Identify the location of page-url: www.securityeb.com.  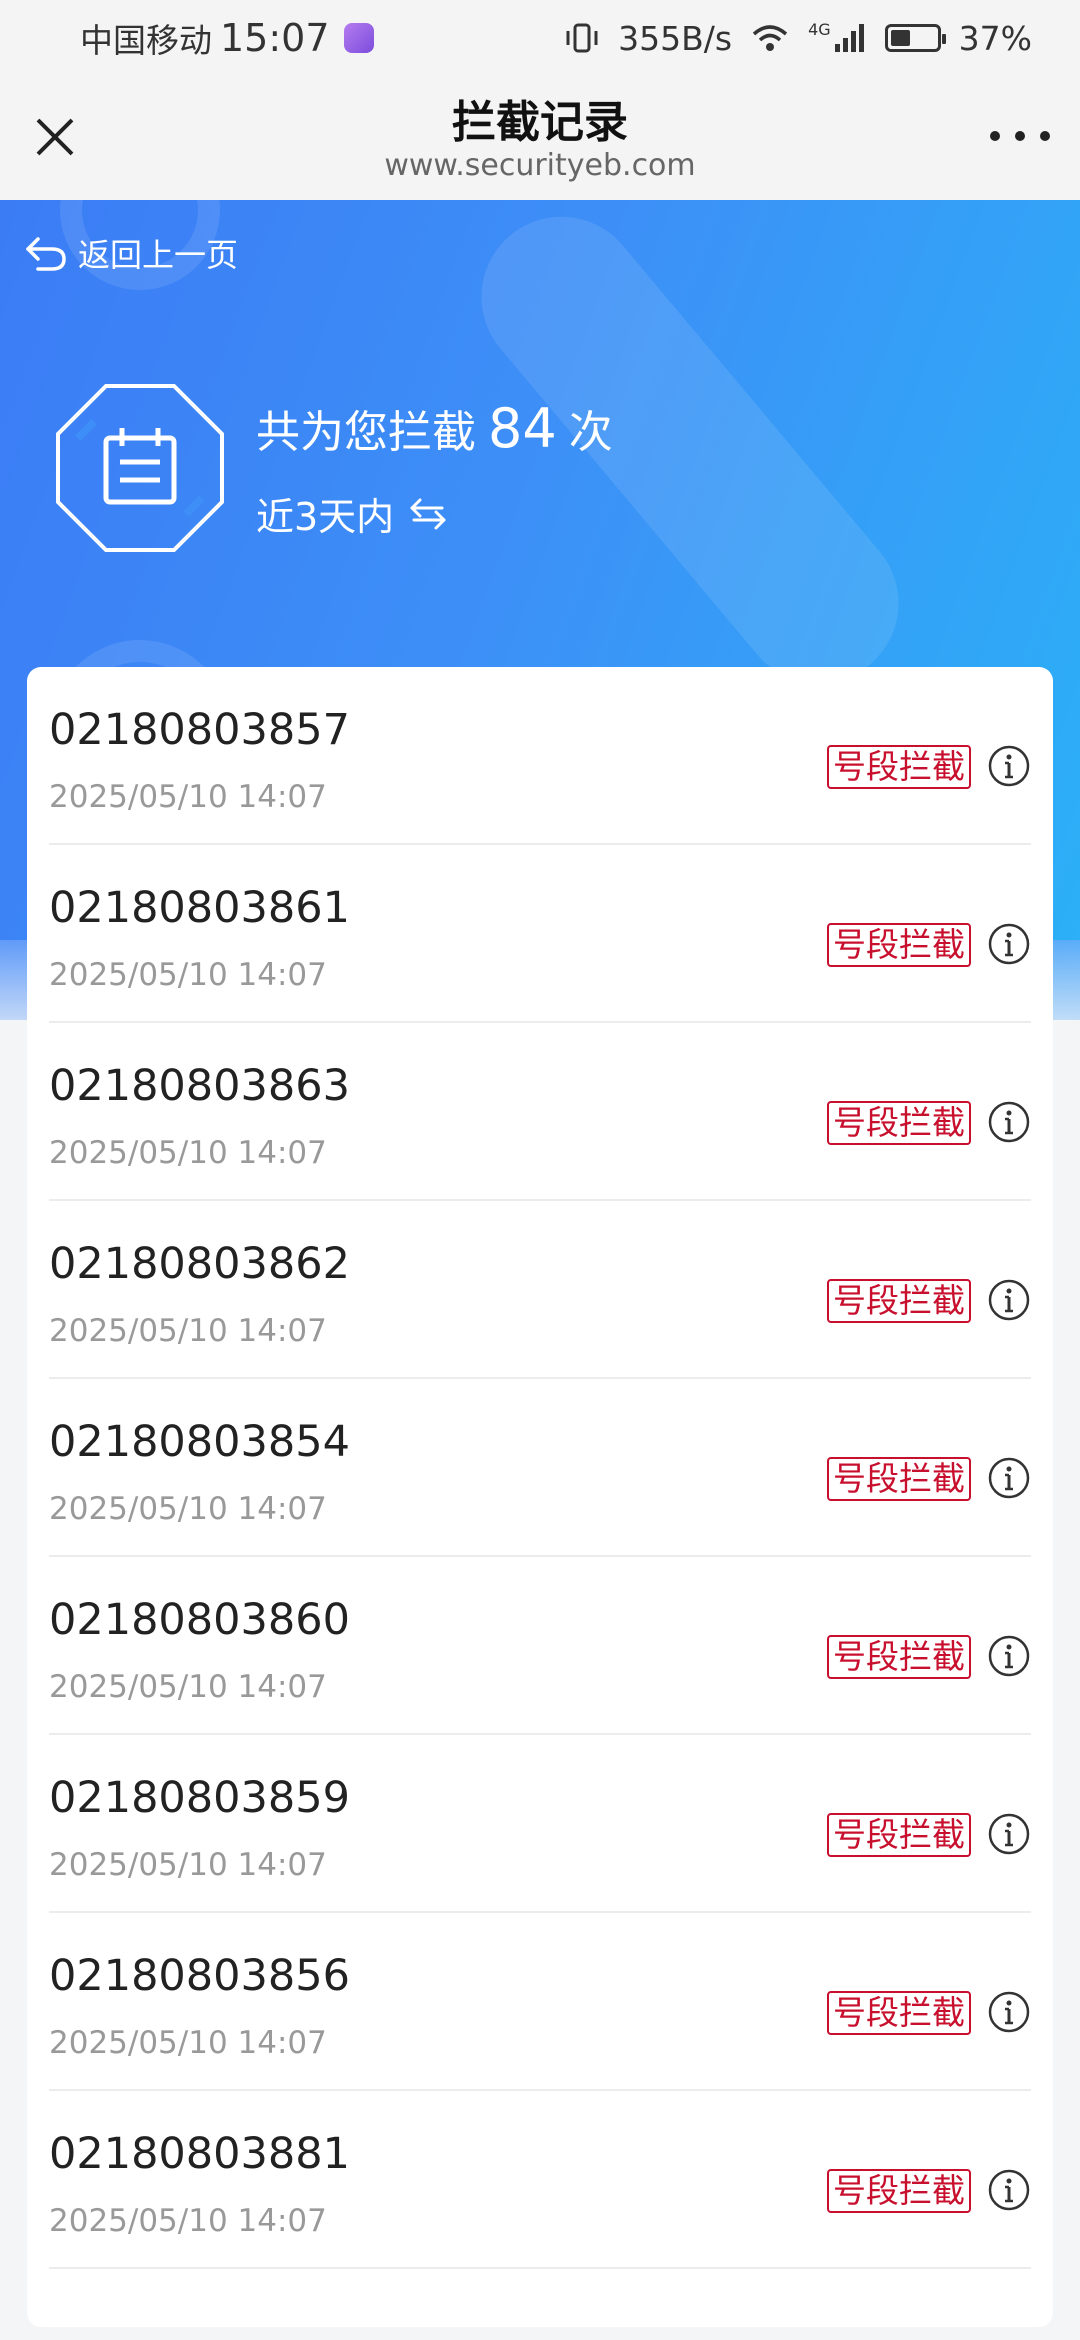
(540, 165).